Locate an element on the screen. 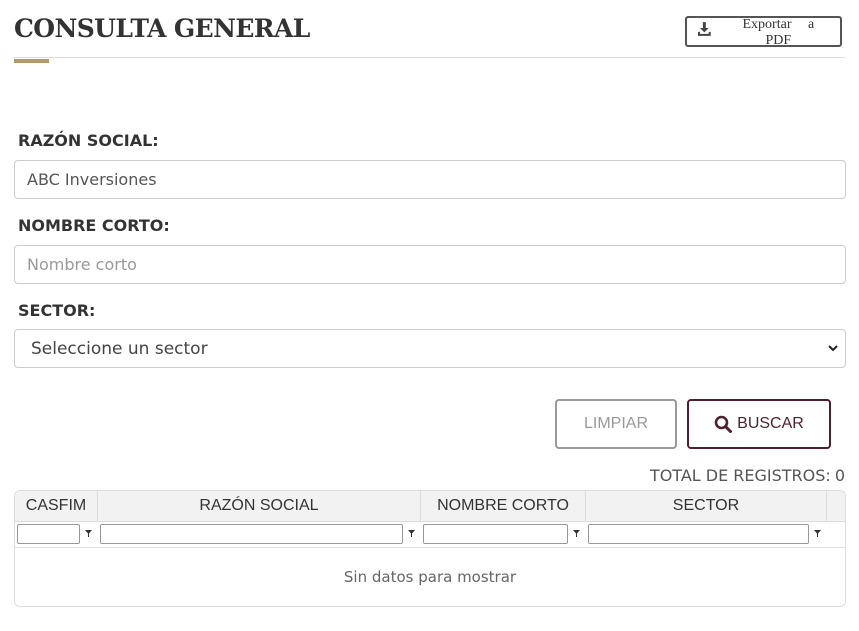 The width and height of the screenshot is (859, 631). grid-filter-row is located at coordinates (430, 535).